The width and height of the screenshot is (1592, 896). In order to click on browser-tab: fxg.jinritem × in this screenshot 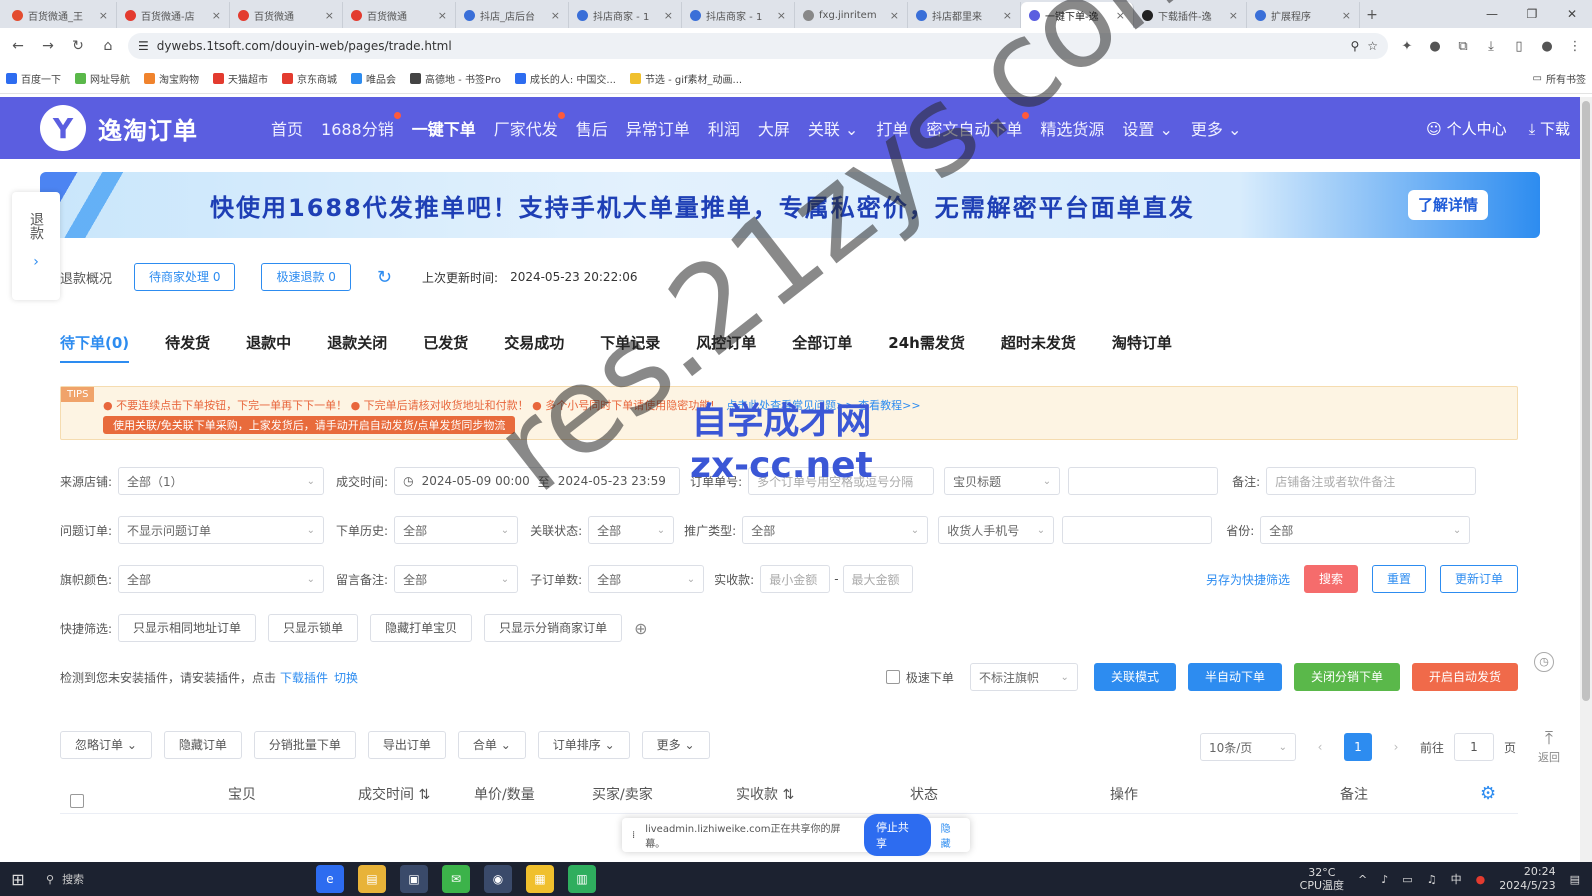, I will do `click(851, 15)`.